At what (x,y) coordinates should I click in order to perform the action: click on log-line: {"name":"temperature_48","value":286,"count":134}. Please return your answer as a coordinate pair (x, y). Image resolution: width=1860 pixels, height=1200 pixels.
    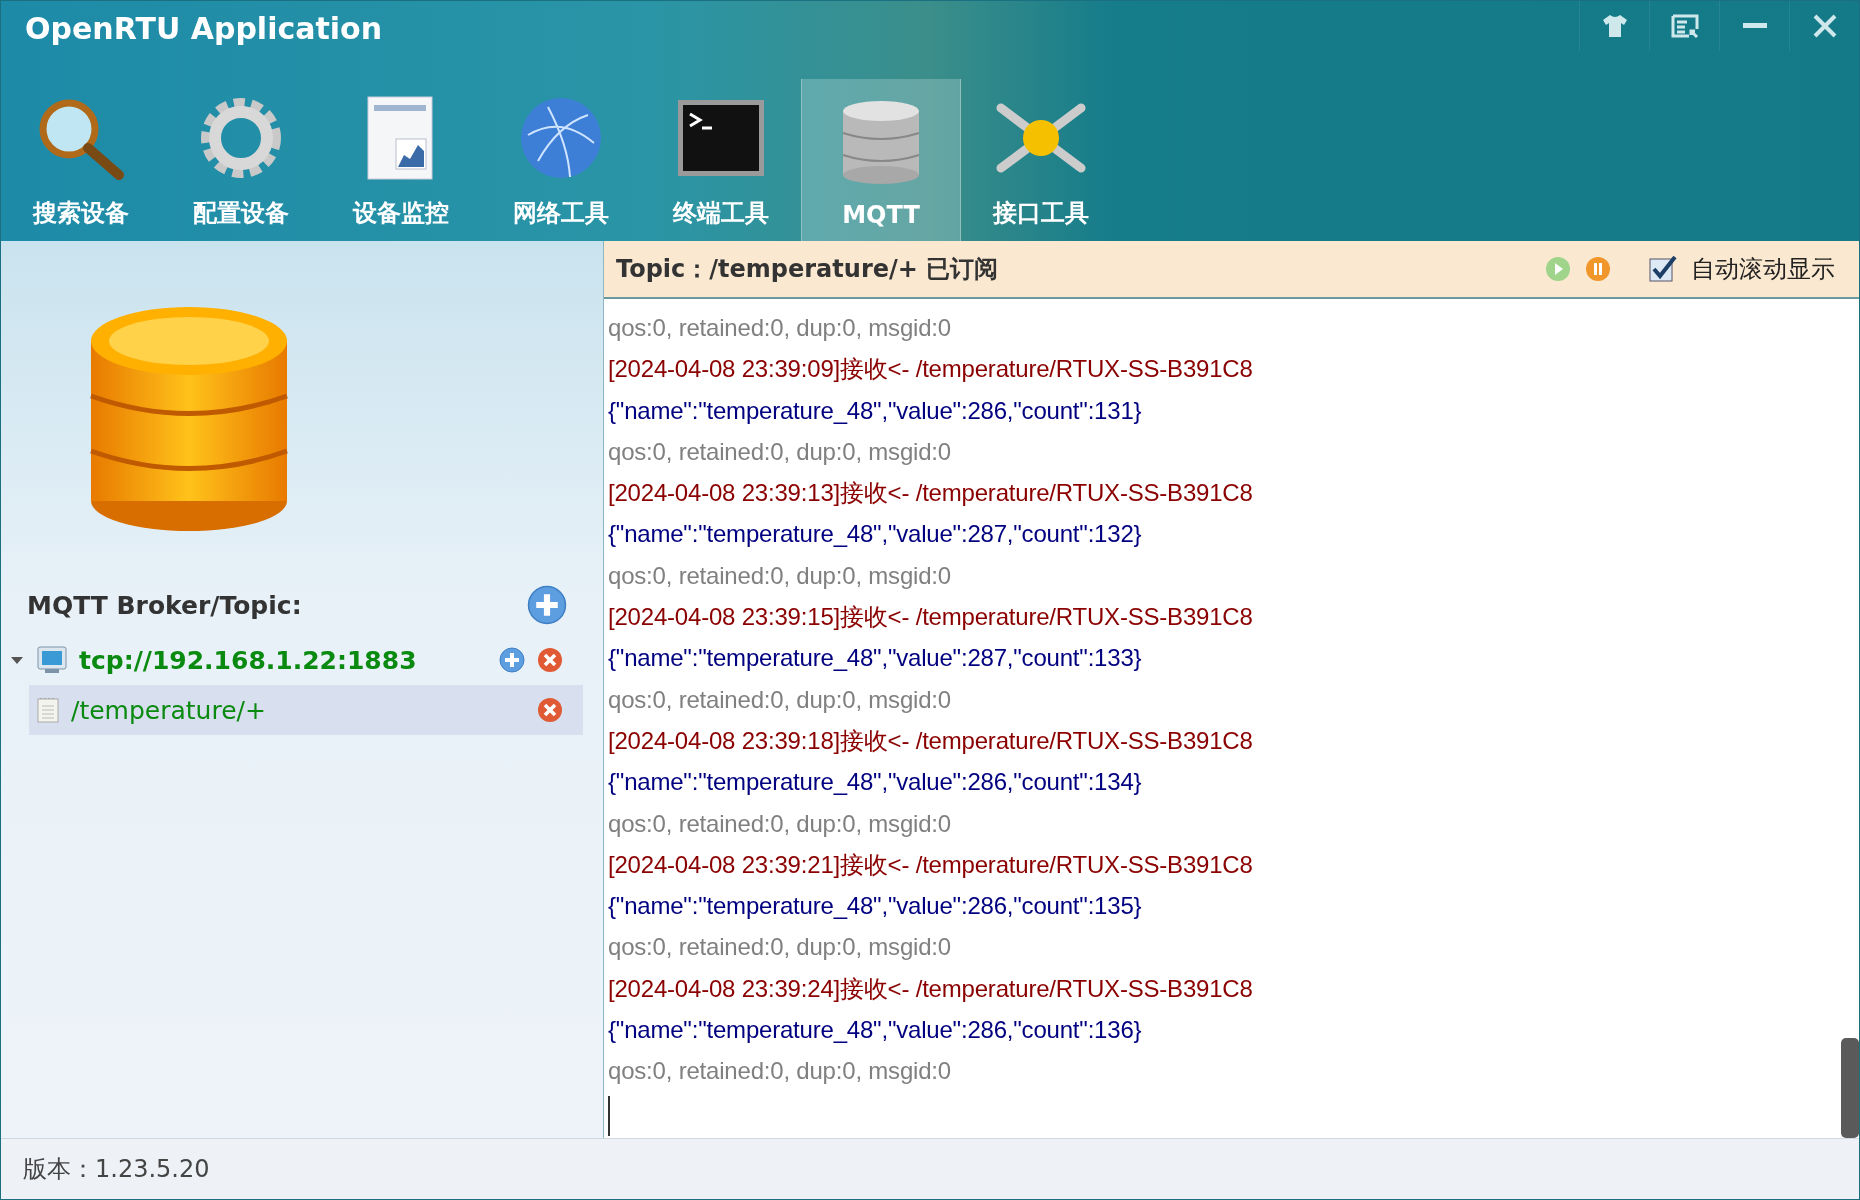
    Looking at the image, I should click on (875, 782).